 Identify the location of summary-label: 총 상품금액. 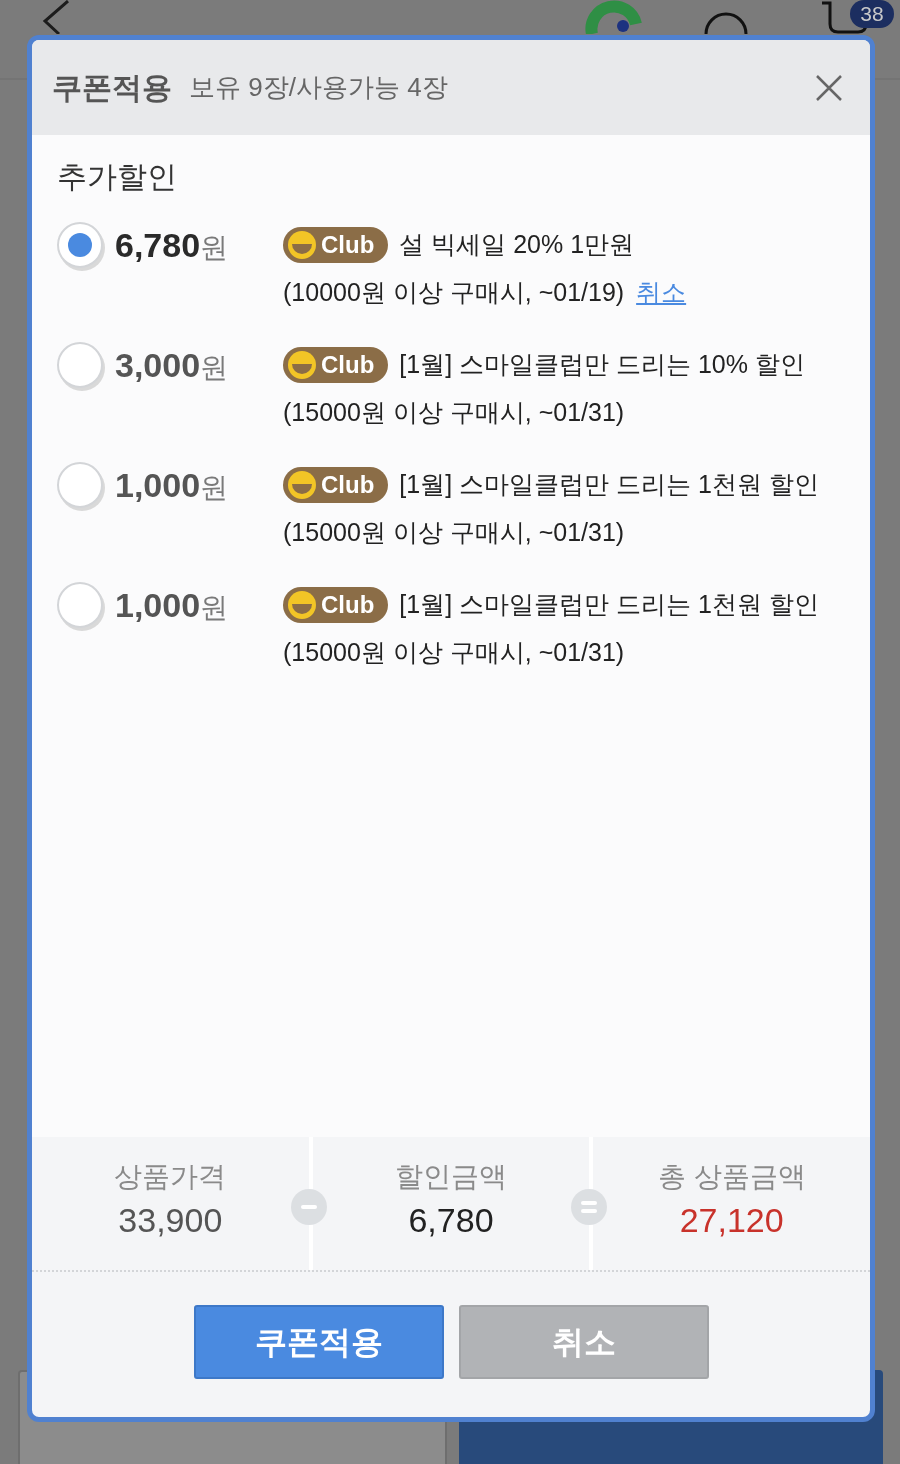
(731, 1177).